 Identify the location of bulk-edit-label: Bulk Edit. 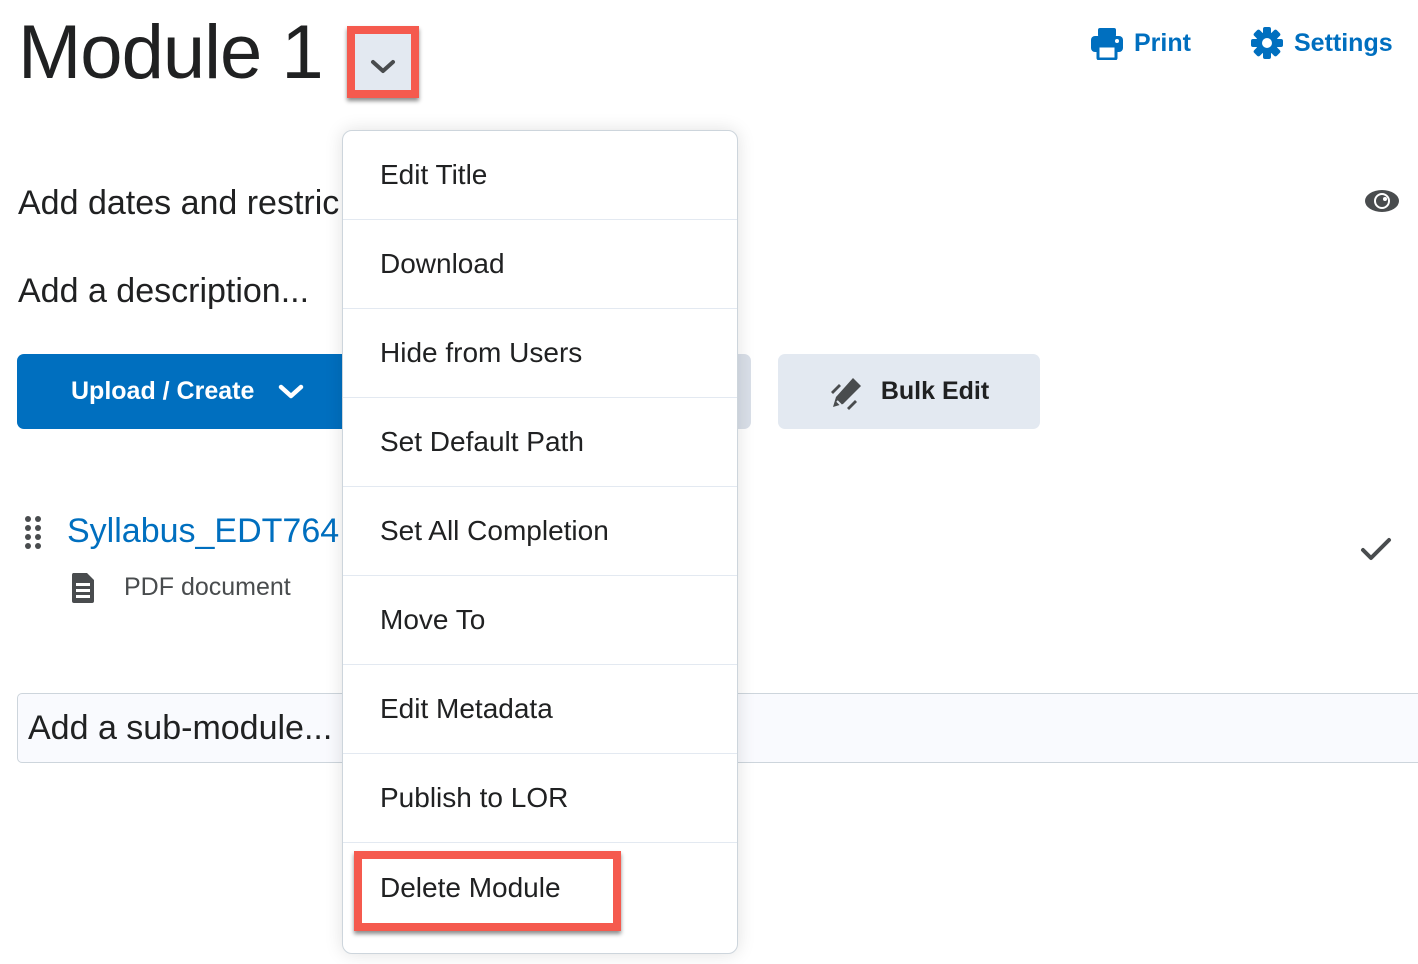
(935, 391).